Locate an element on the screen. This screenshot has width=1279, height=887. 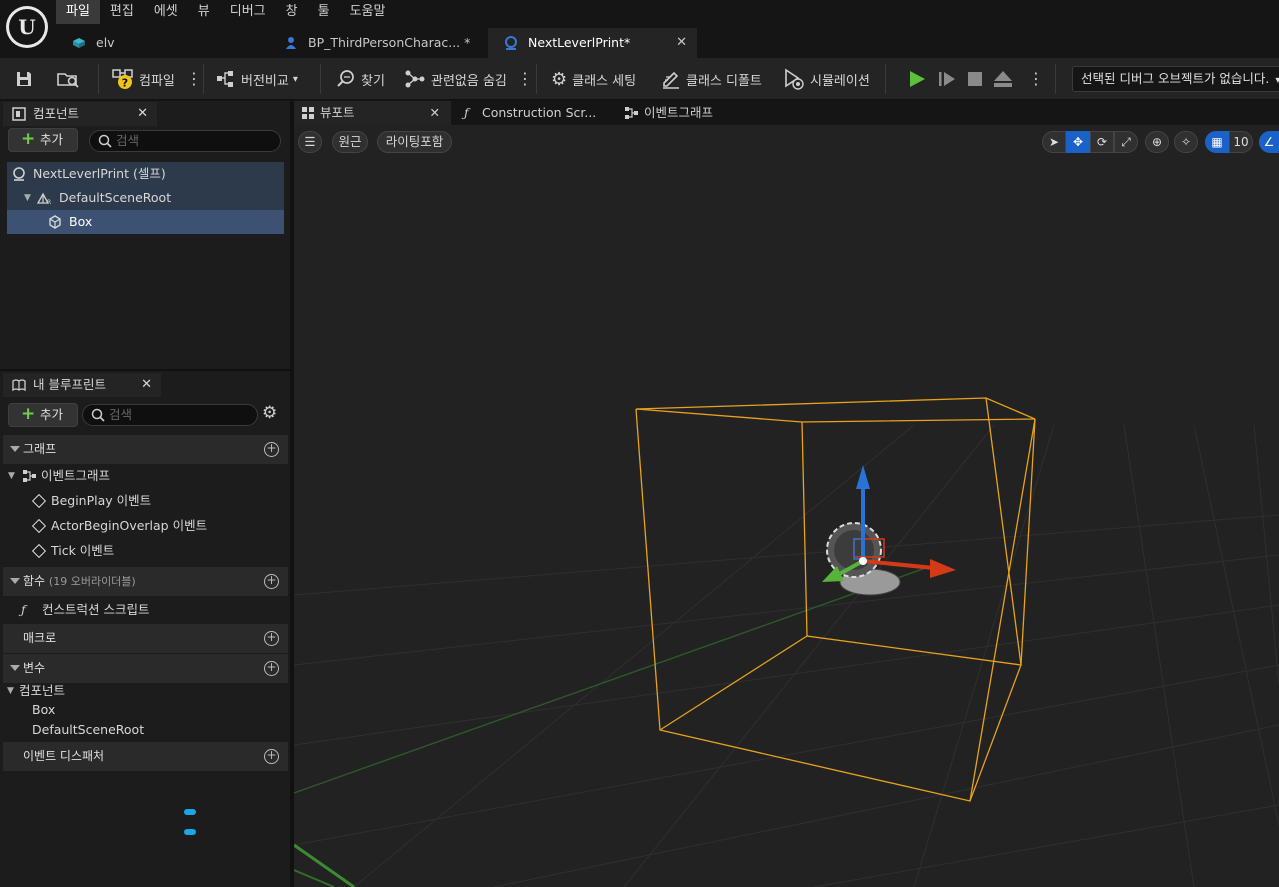
component-tree-defaultsceneroot: ▼ R DefaultSceneRoot is located at coordinates (145, 198).